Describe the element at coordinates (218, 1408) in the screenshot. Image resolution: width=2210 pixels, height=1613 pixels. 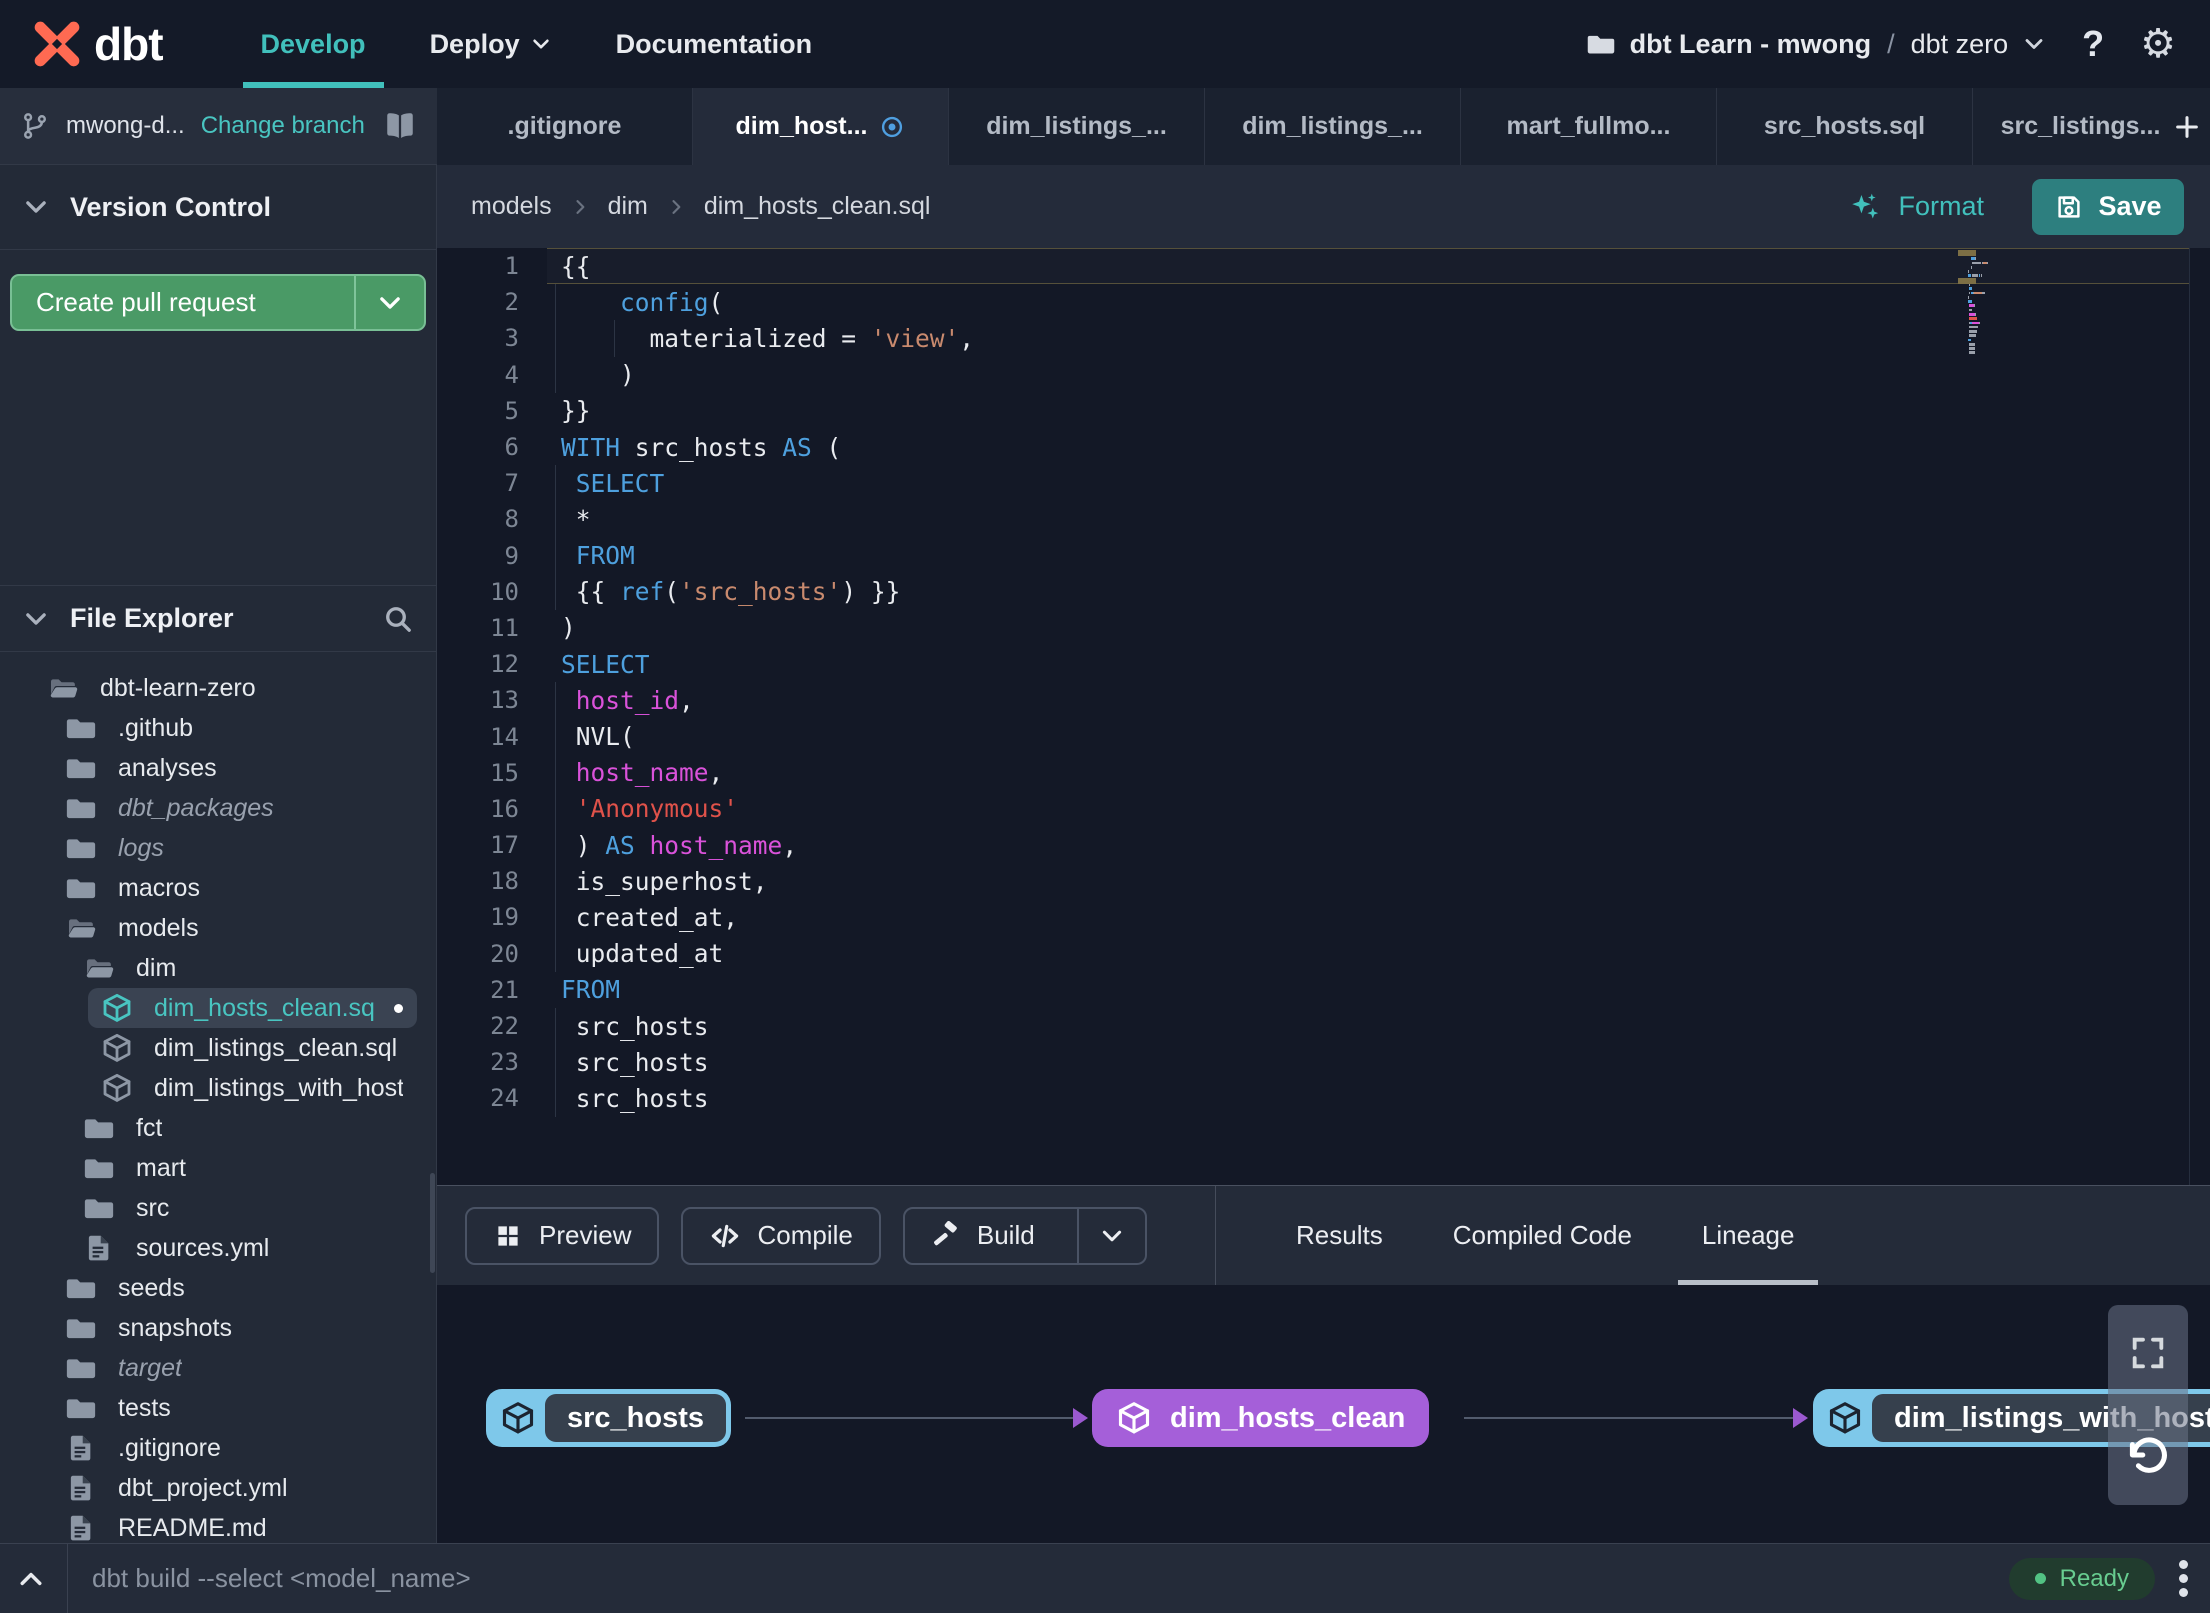
I see `tree-folder-tests: tests` at that location.